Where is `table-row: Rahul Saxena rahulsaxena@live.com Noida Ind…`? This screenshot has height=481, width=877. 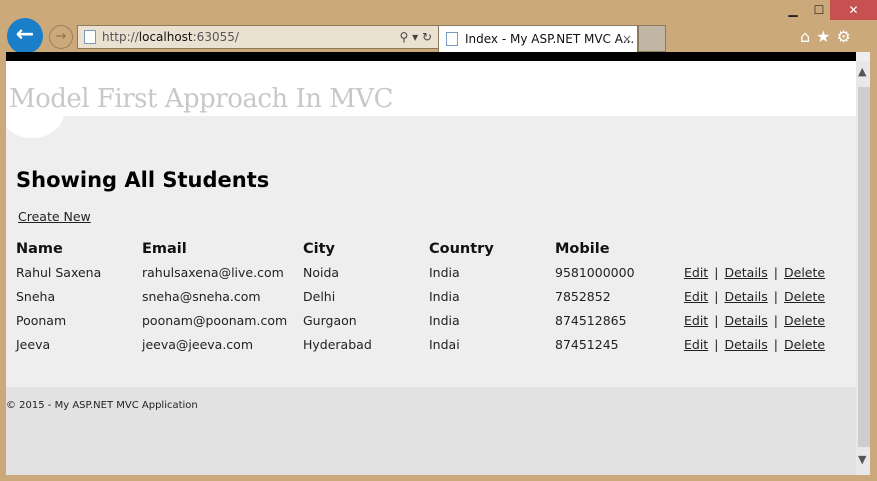
table-row: Rahul Saxena rahulsaxena@live.com Noida Ind… is located at coordinates (420, 272).